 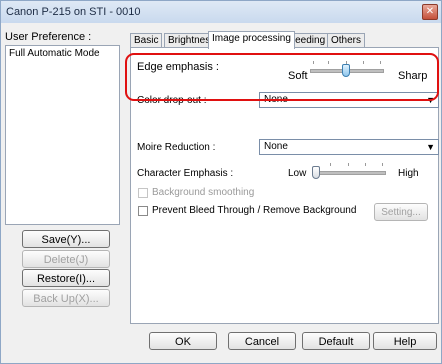 I want to click on default-button: Default, so click(x=336, y=341).